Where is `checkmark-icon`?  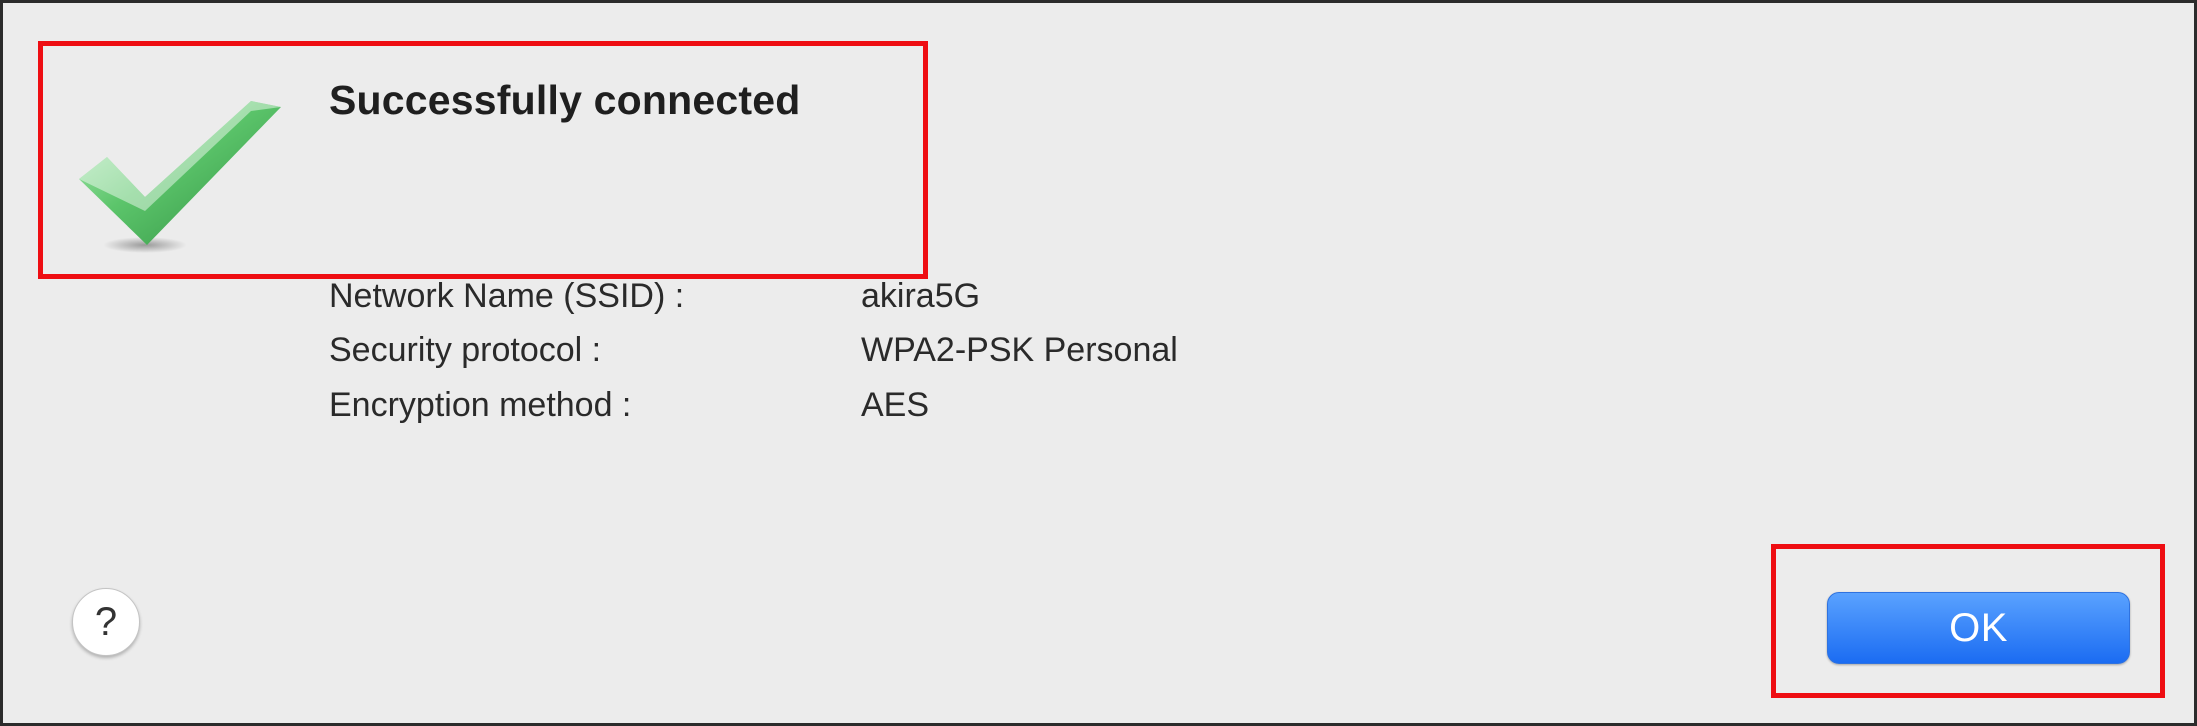 checkmark-icon is located at coordinates (180, 177).